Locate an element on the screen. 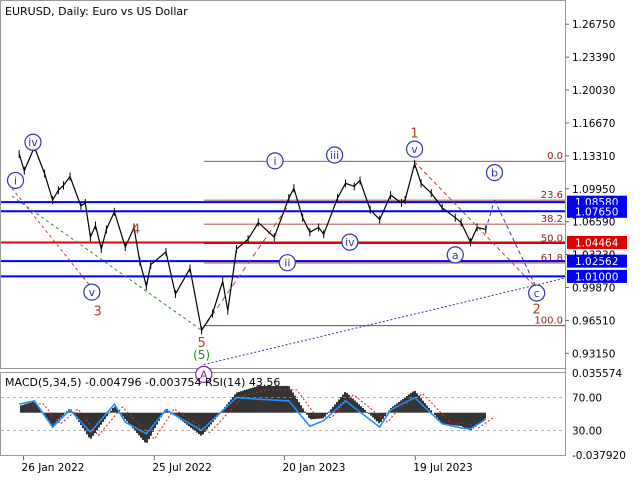 The image size is (640, 480). fib-label: 61.8 is located at coordinates (552, 258).